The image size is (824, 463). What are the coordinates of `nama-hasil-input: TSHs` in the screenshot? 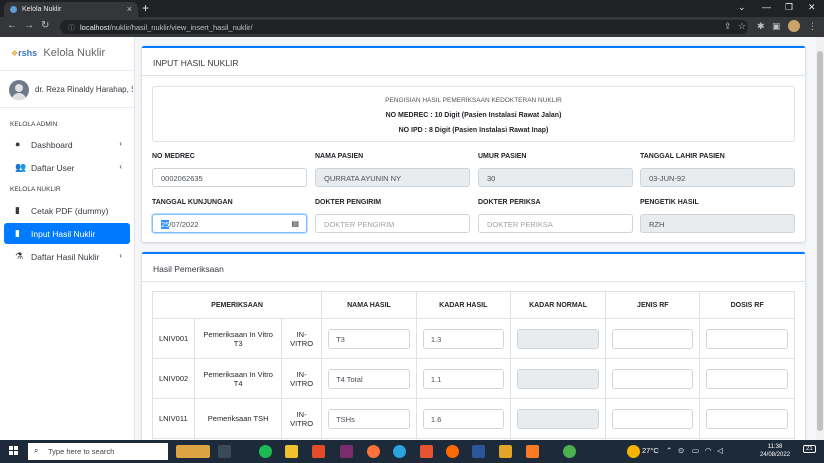 It's located at (369, 418).